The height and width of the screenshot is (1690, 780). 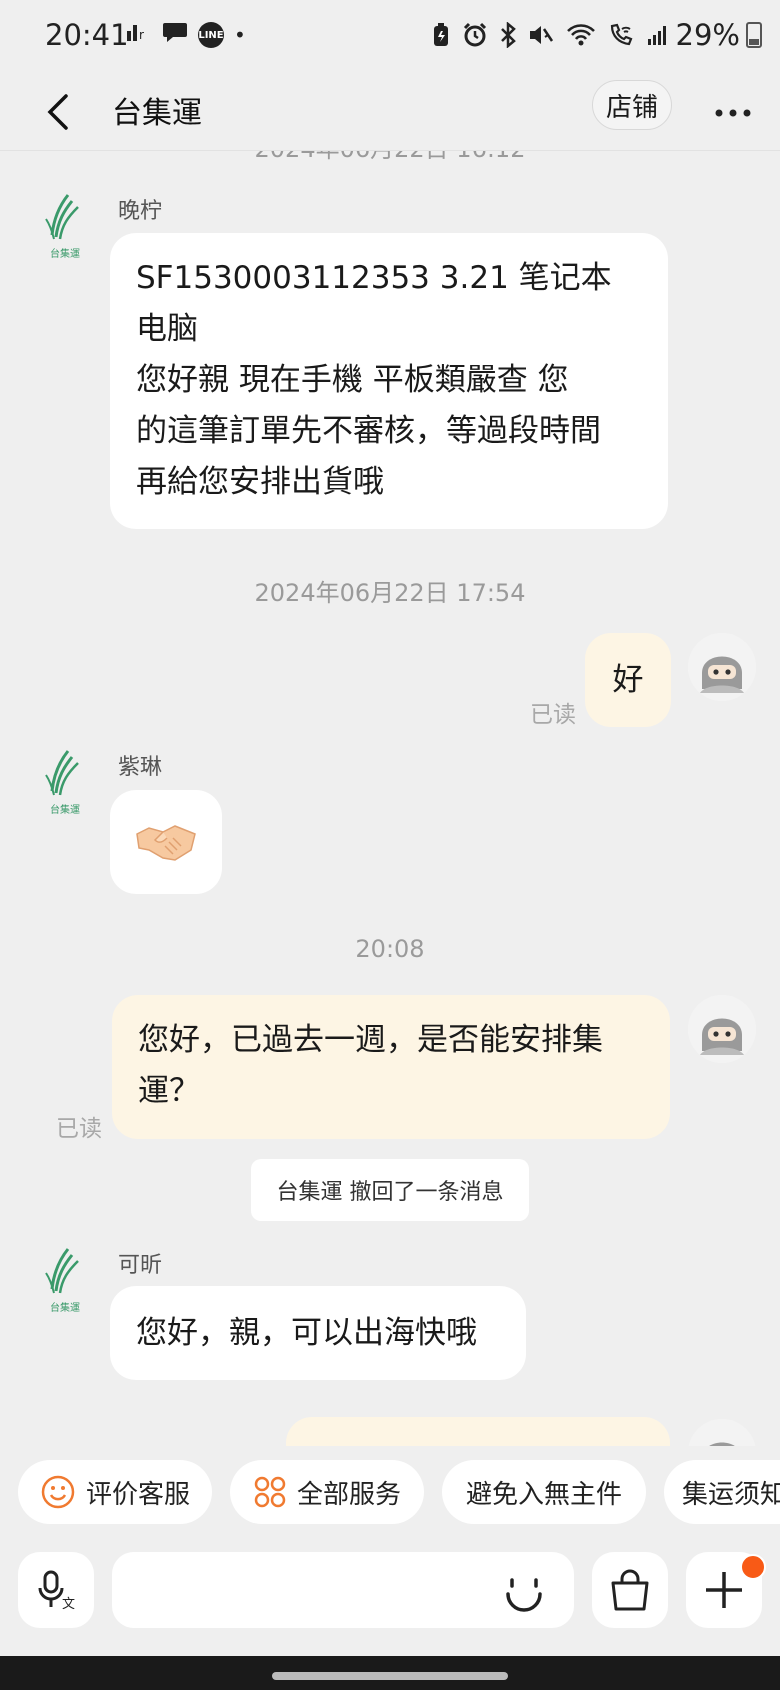 I want to click on system-nav-bar, so click(x=390, y=1673).